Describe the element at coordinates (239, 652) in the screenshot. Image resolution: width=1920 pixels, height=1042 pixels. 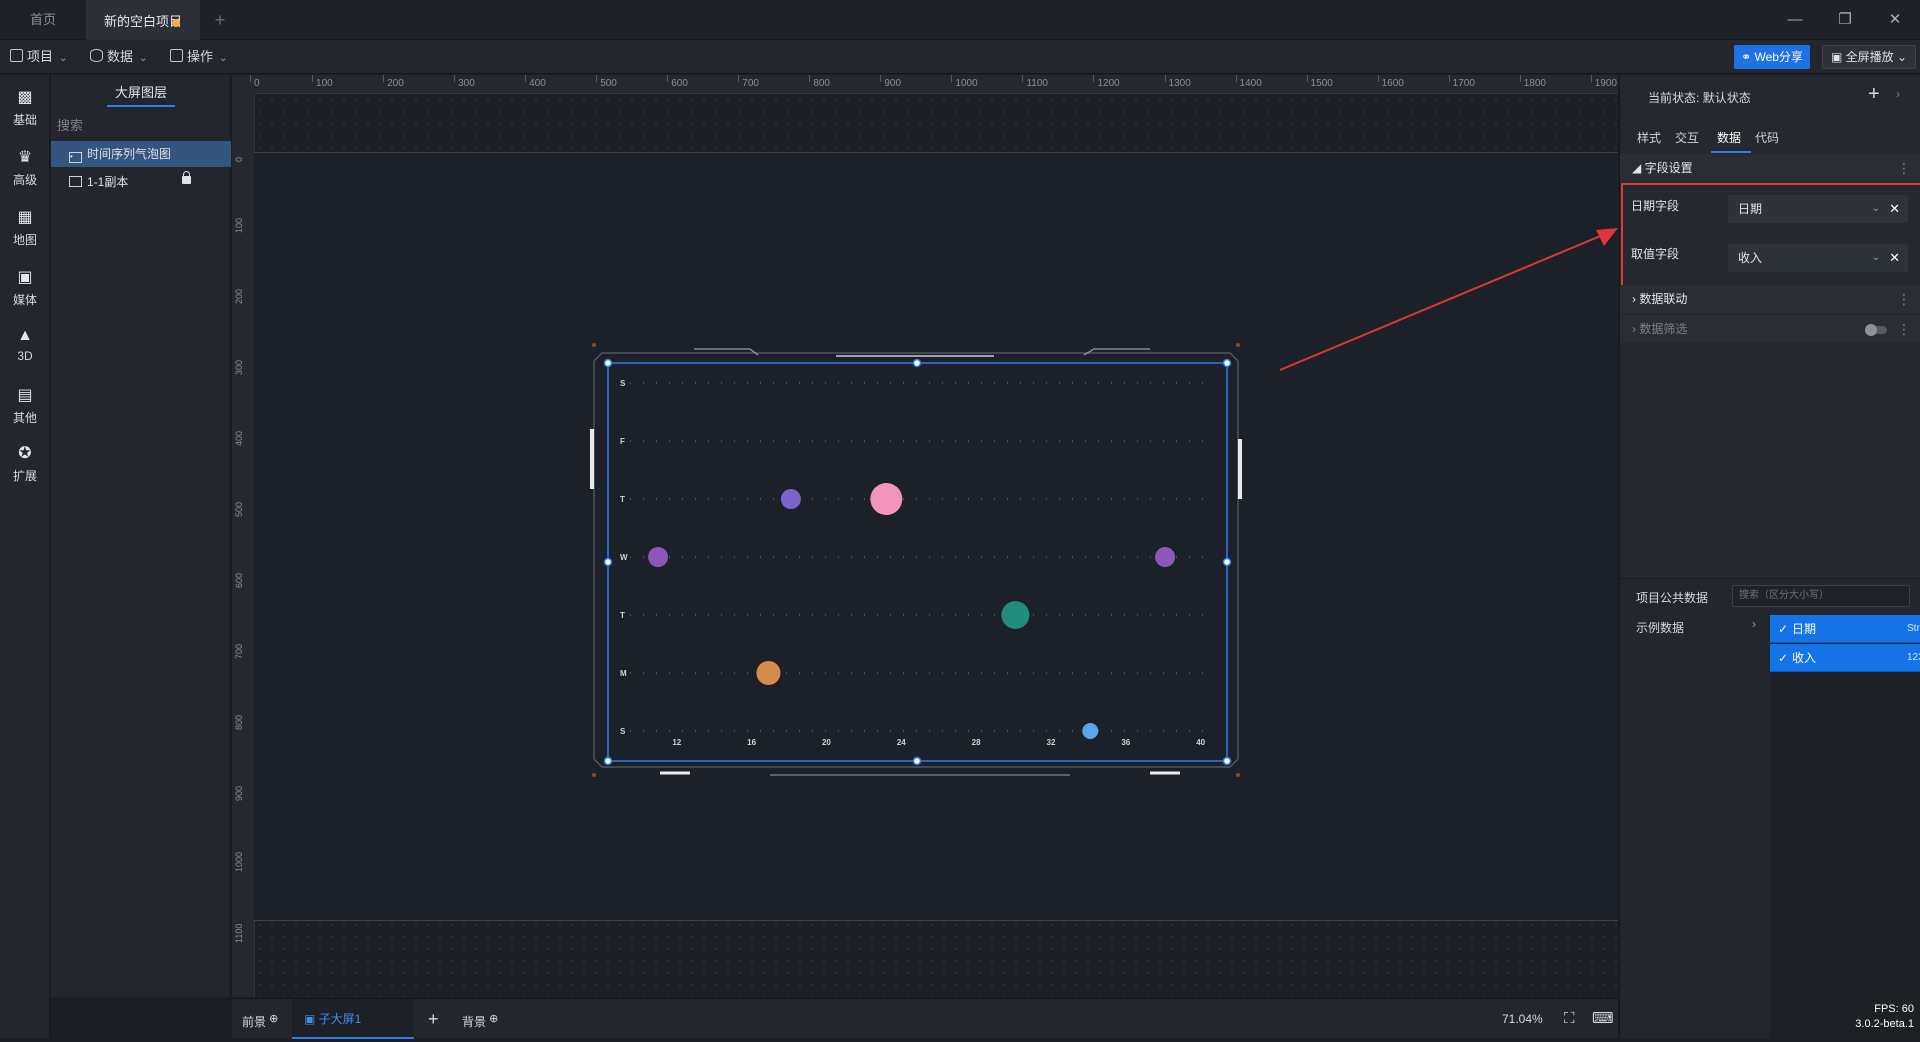
I see `ruler-left-tick: 700` at that location.